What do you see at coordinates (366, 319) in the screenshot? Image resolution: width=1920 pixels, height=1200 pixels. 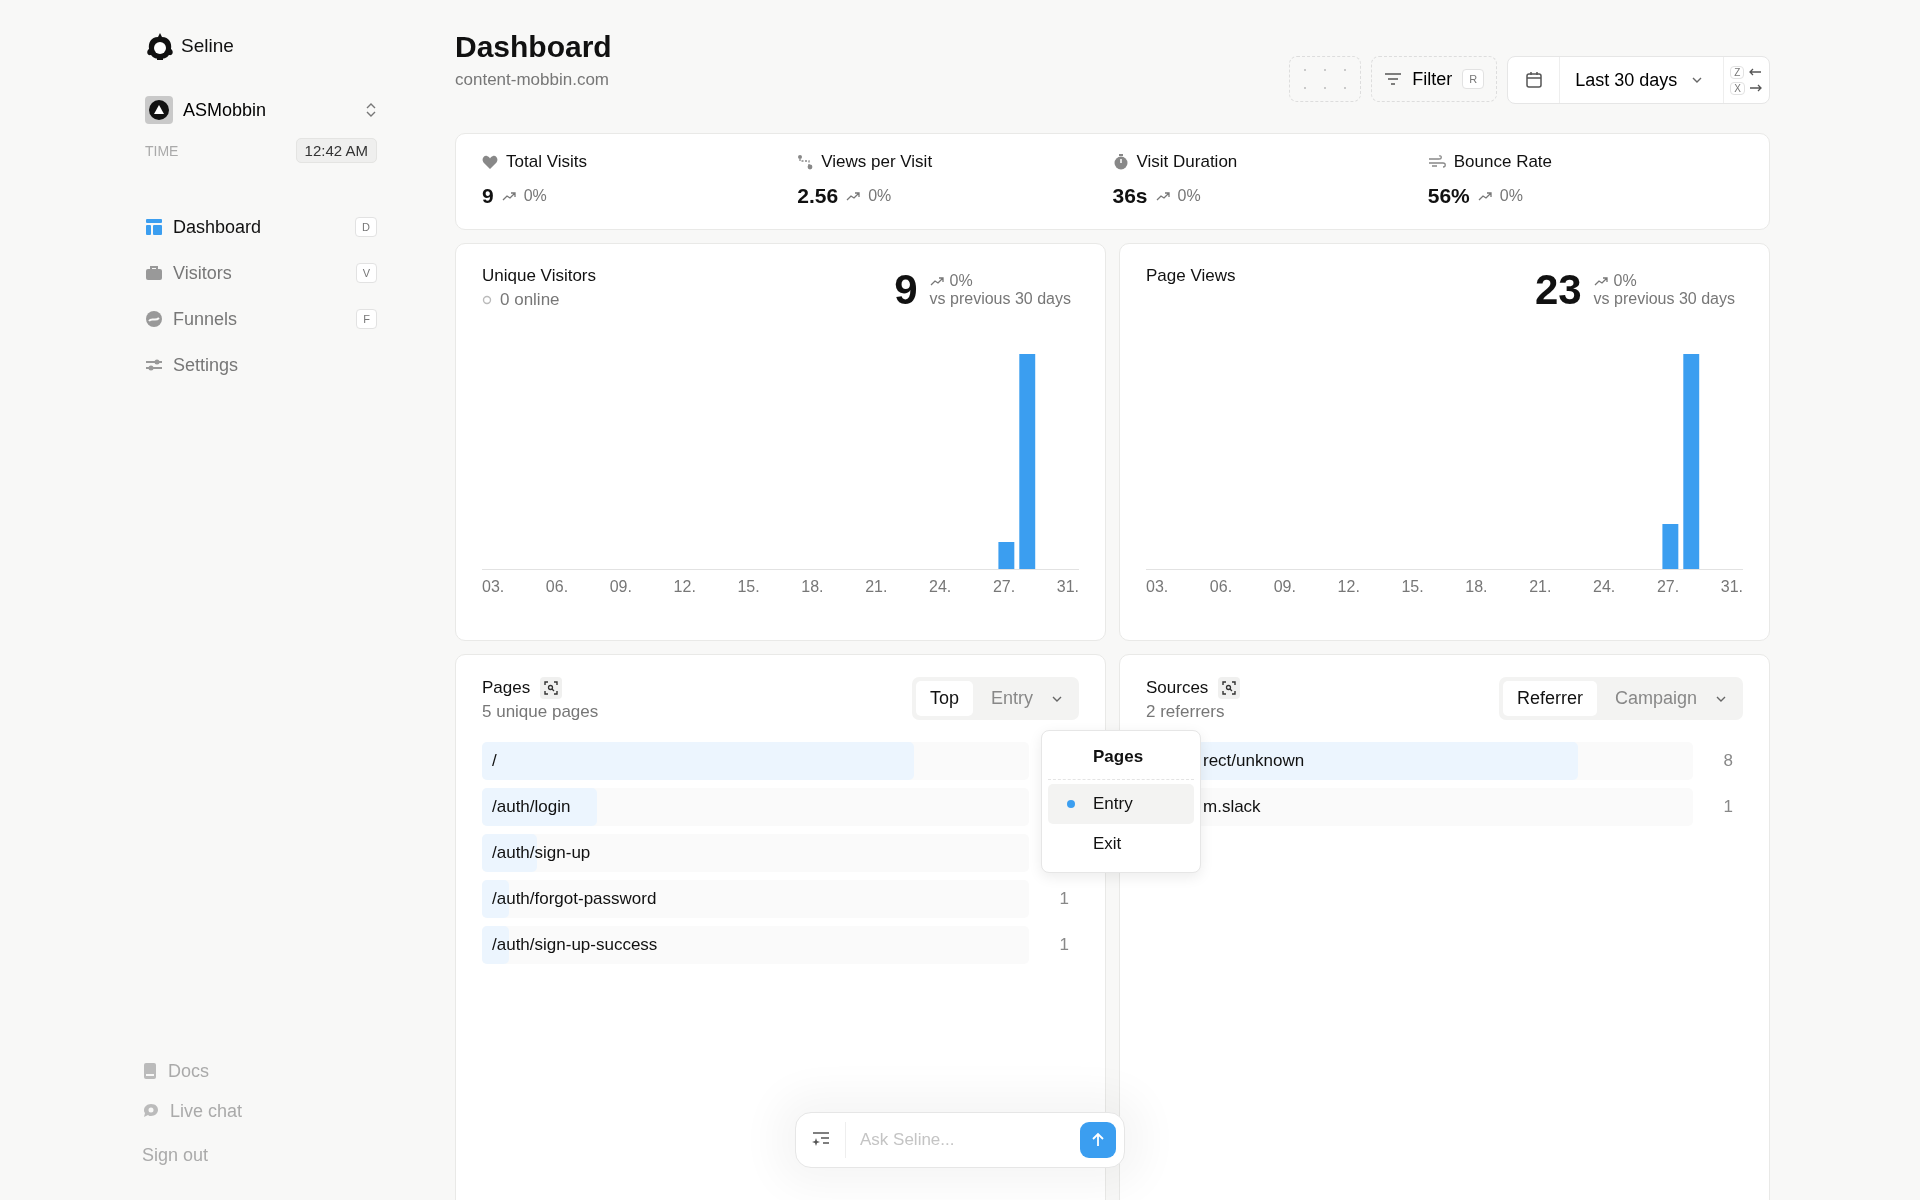 I see `shortcut-key: F` at bounding box center [366, 319].